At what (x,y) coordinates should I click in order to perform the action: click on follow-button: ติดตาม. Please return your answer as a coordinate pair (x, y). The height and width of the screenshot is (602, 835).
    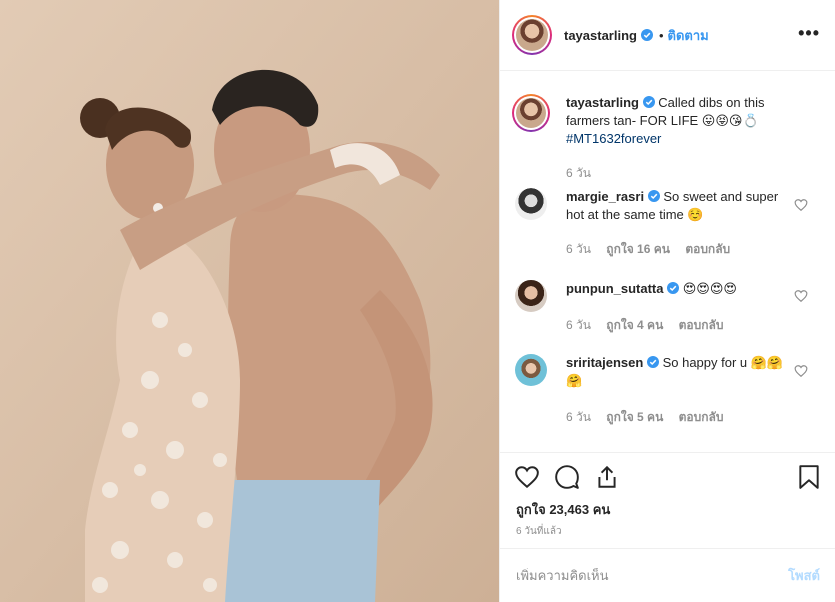
    Looking at the image, I should click on (688, 35).